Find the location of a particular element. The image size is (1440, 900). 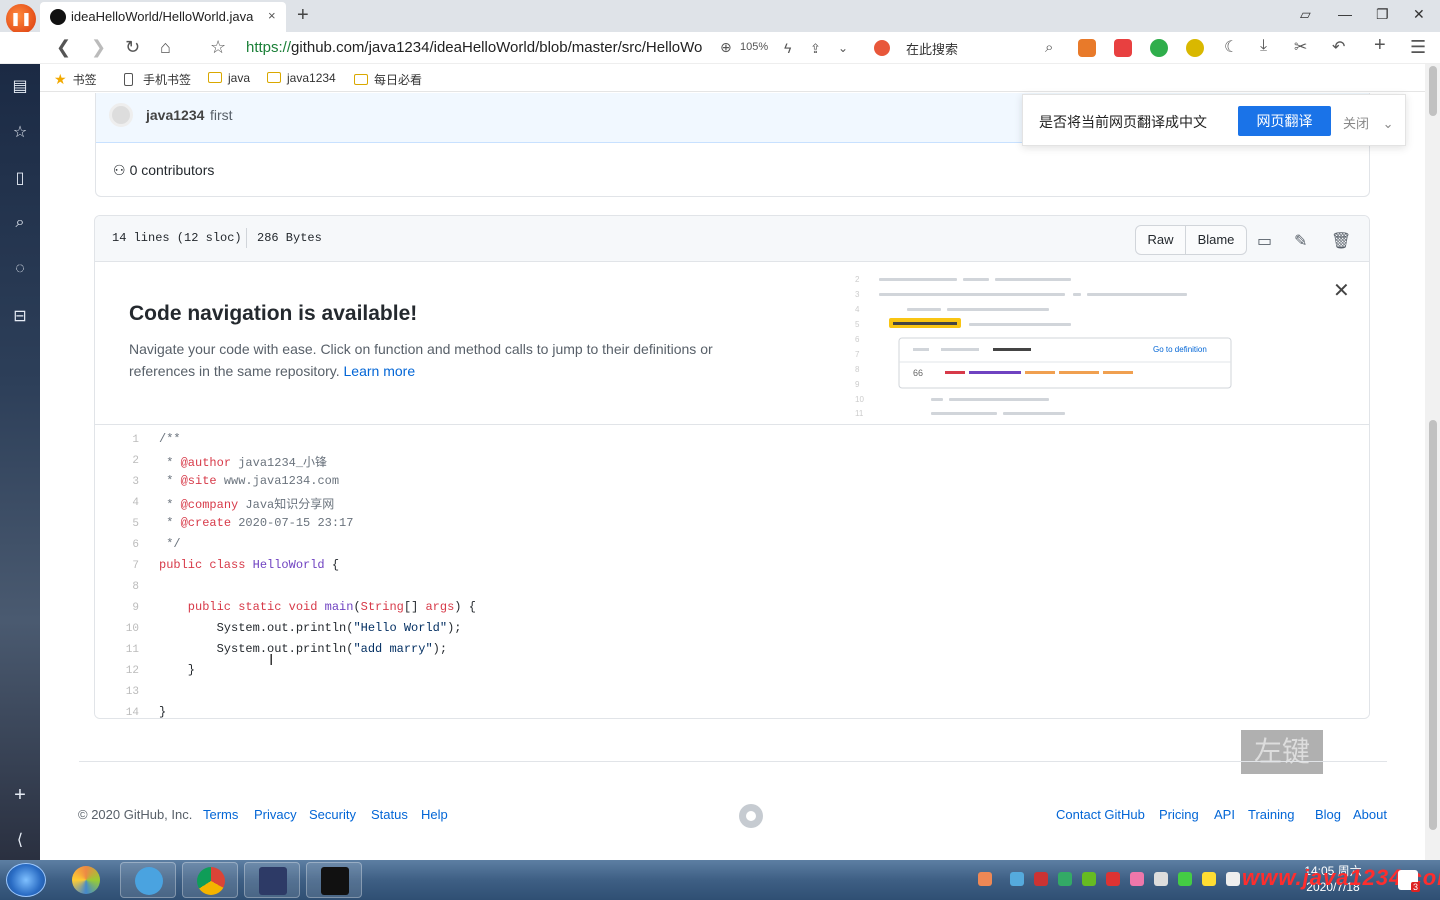

tab-close-icon: × is located at coordinates (272, 15).